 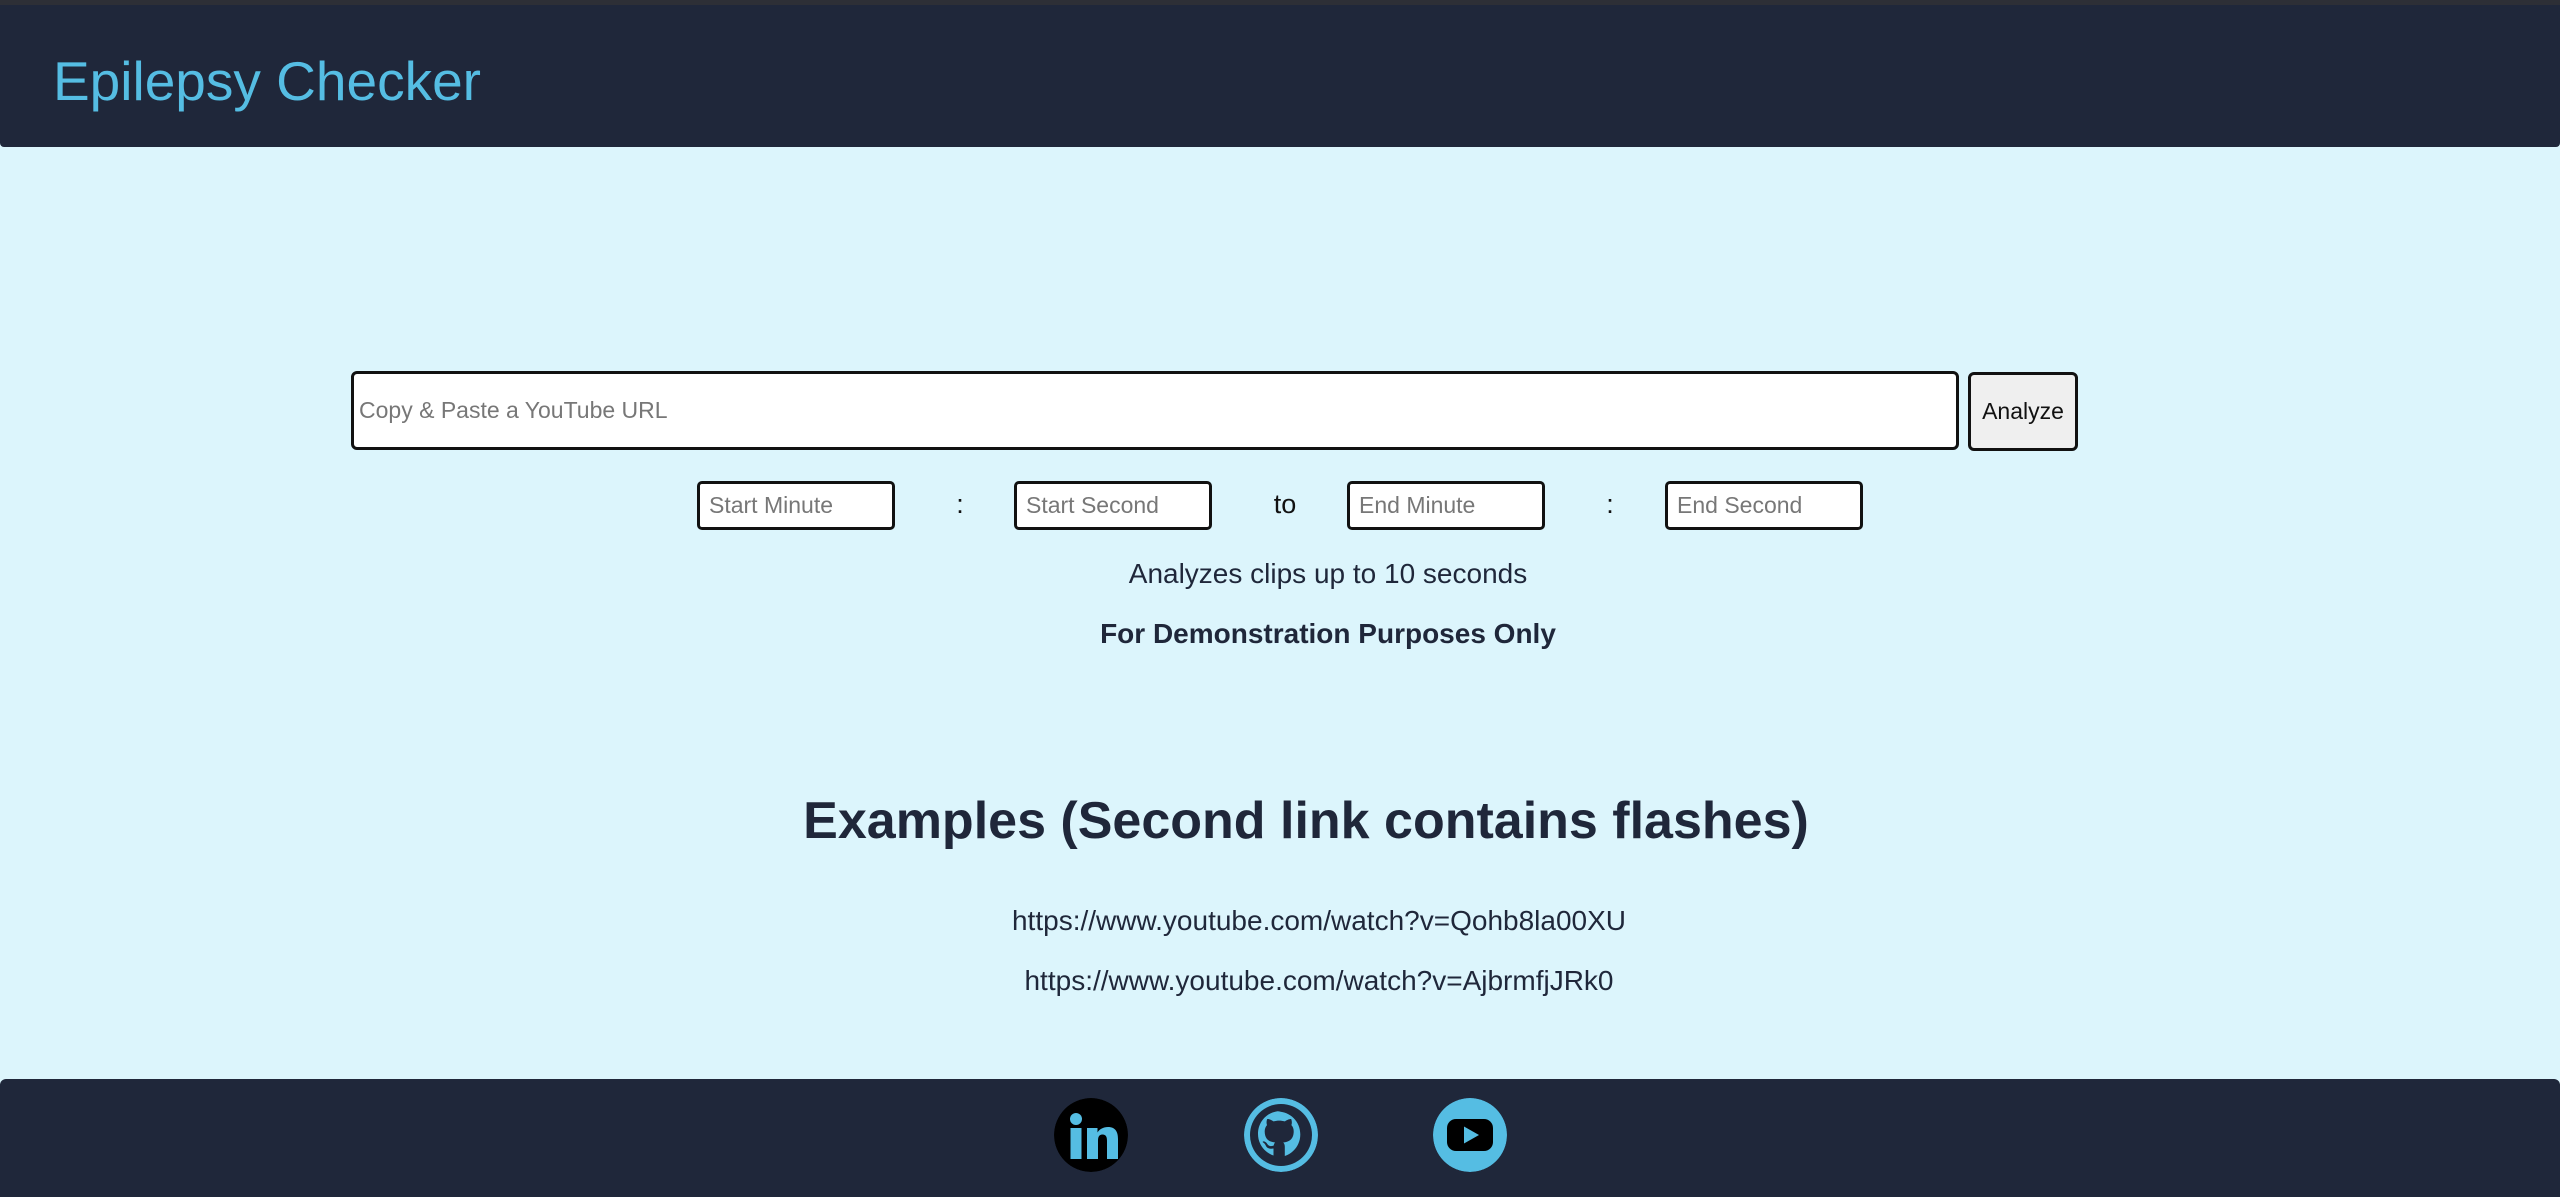 What do you see at coordinates (1446, 505) in the screenshot?
I see `end-minute-input` at bounding box center [1446, 505].